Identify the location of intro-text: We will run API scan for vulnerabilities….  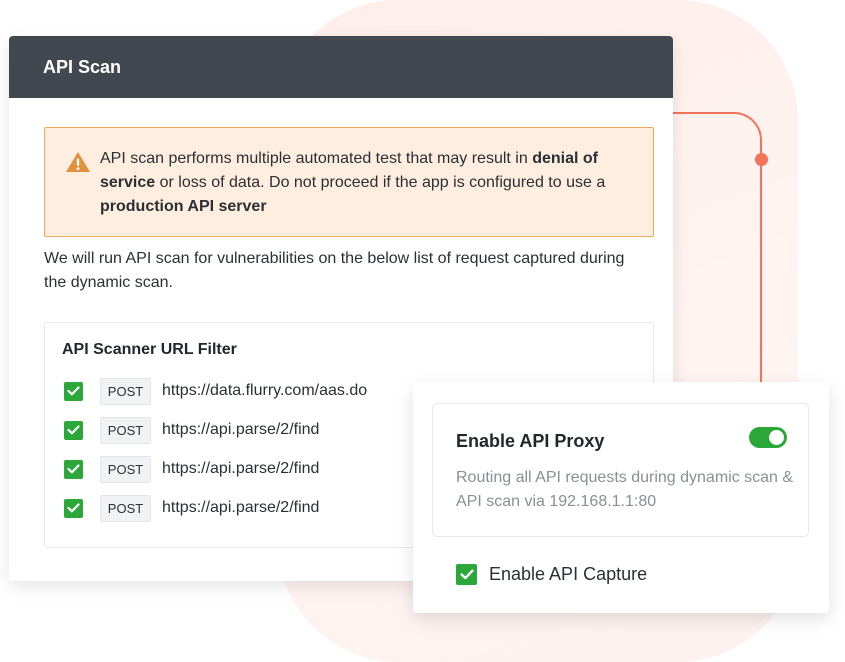
(334, 270).